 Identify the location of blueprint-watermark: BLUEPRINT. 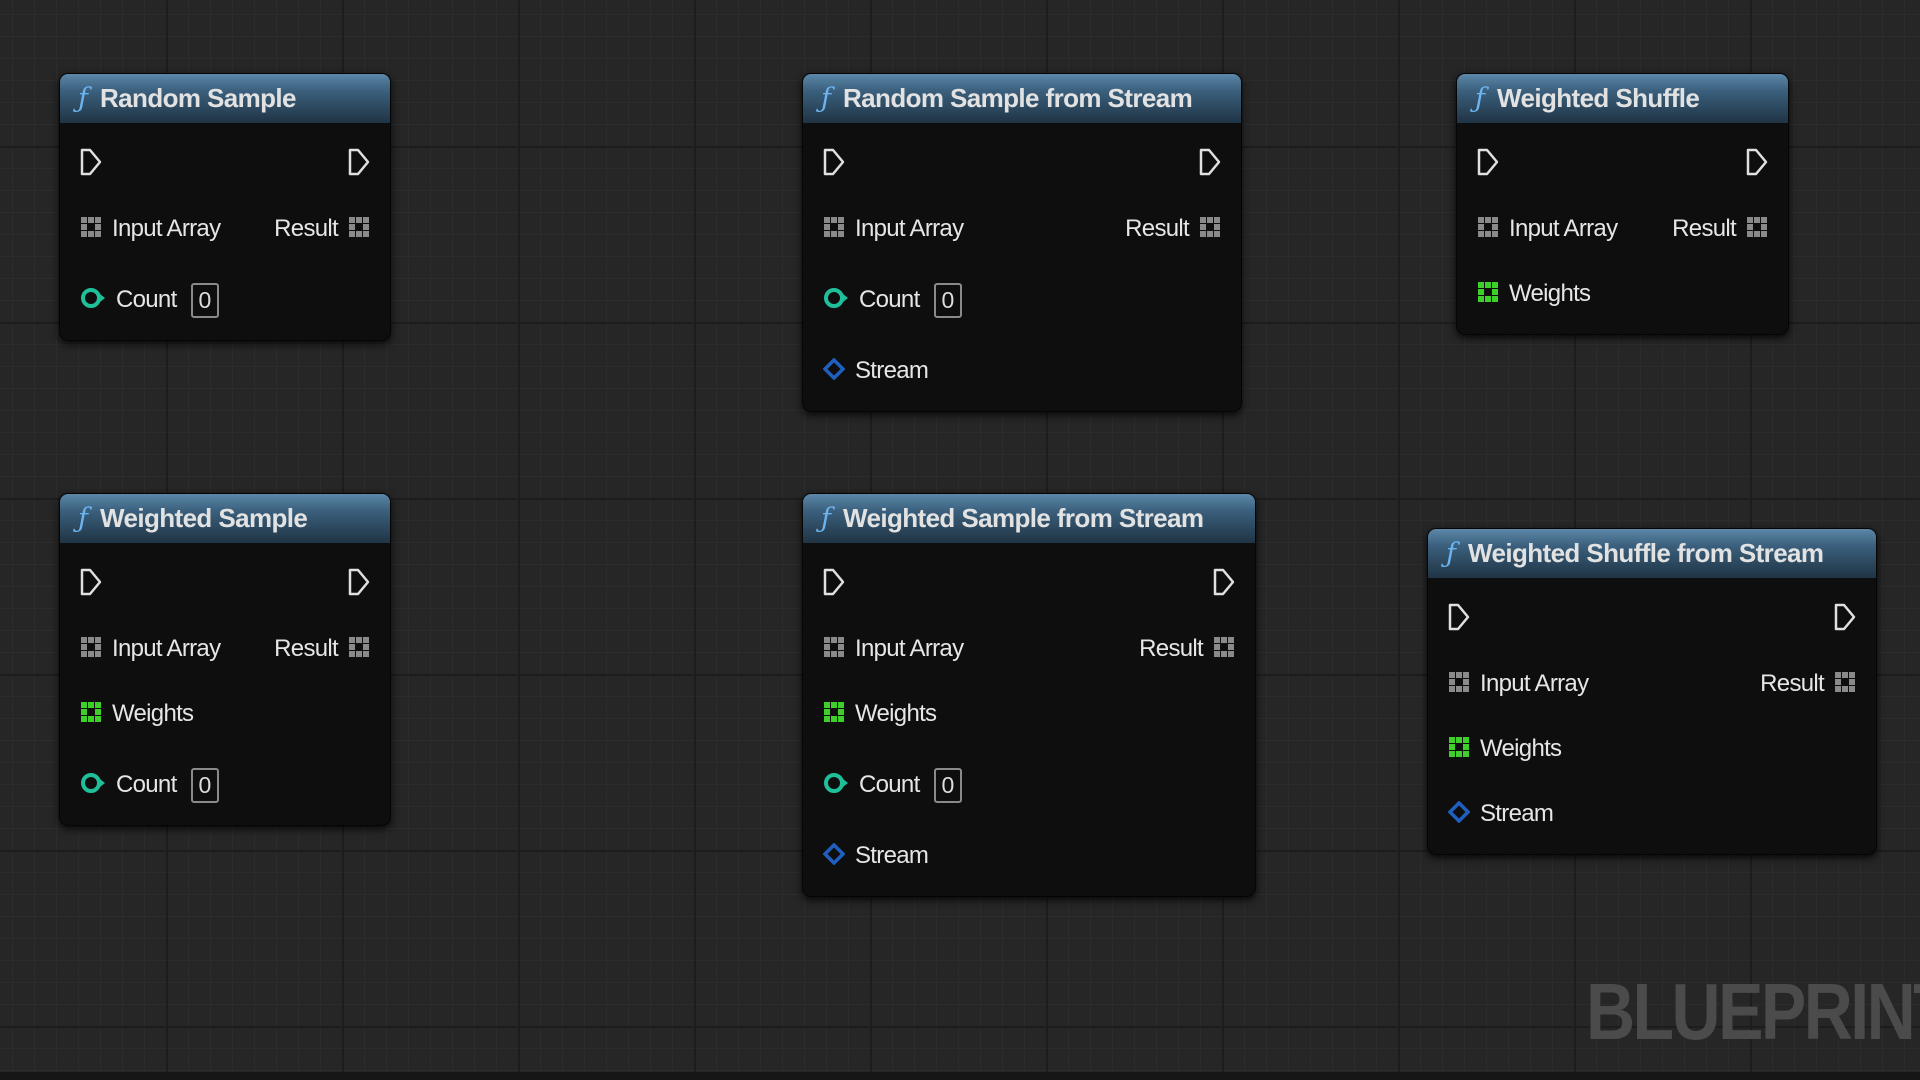
(1753, 1011).